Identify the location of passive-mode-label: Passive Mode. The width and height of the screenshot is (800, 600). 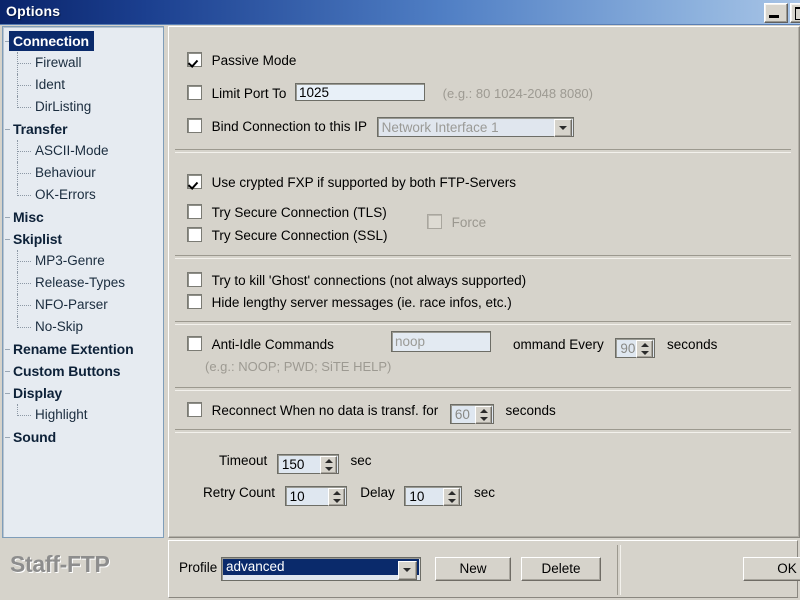
(254, 60).